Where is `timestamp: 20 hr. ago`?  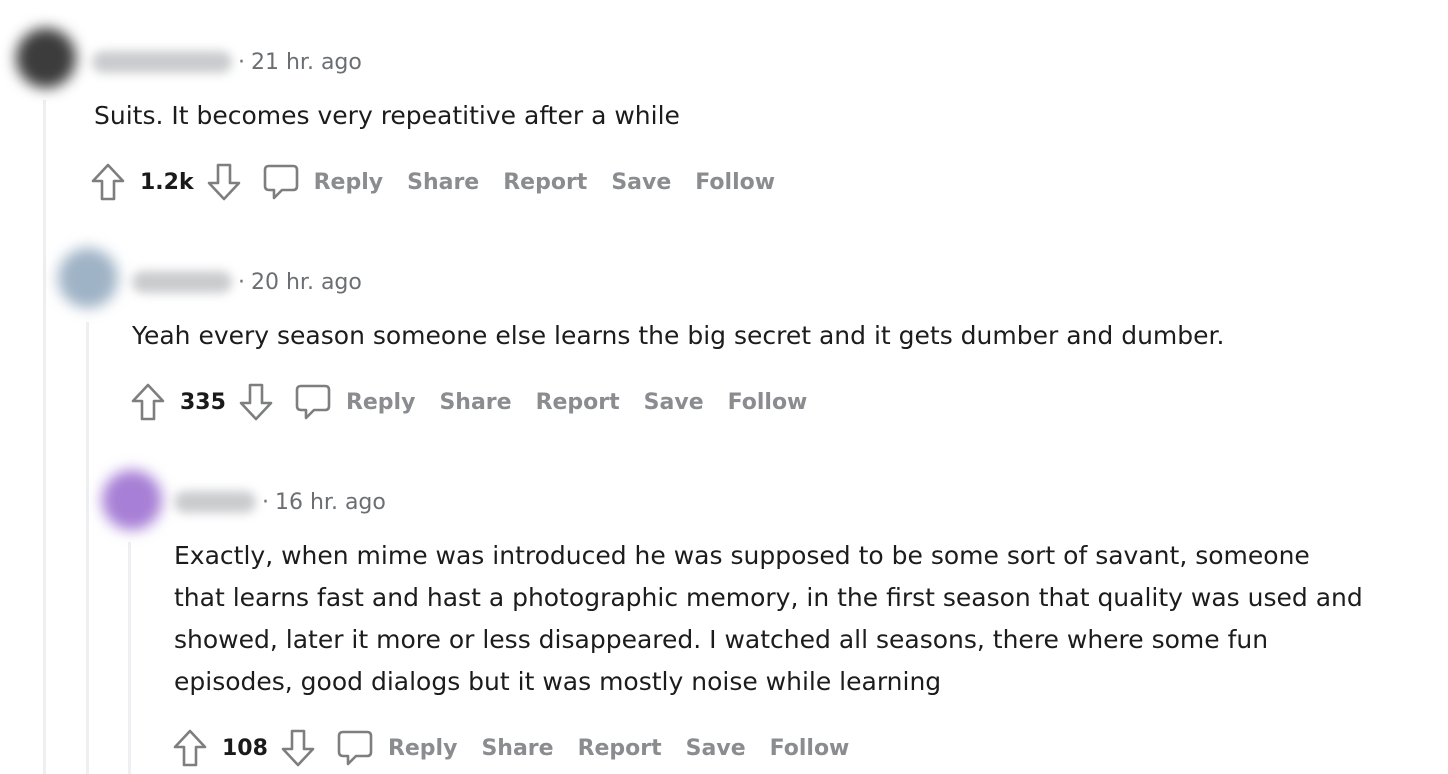 timestamp: 20 hr. ago is located at coordinates (306, 282).